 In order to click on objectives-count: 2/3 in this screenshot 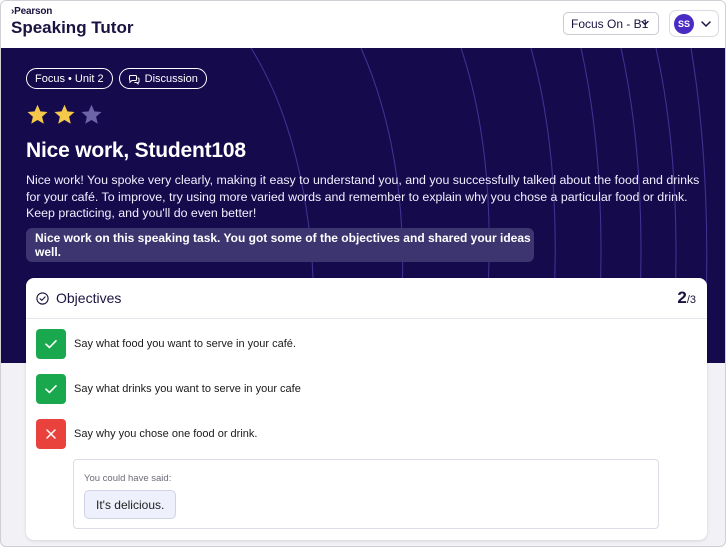, I will do `click(686, 298)`.